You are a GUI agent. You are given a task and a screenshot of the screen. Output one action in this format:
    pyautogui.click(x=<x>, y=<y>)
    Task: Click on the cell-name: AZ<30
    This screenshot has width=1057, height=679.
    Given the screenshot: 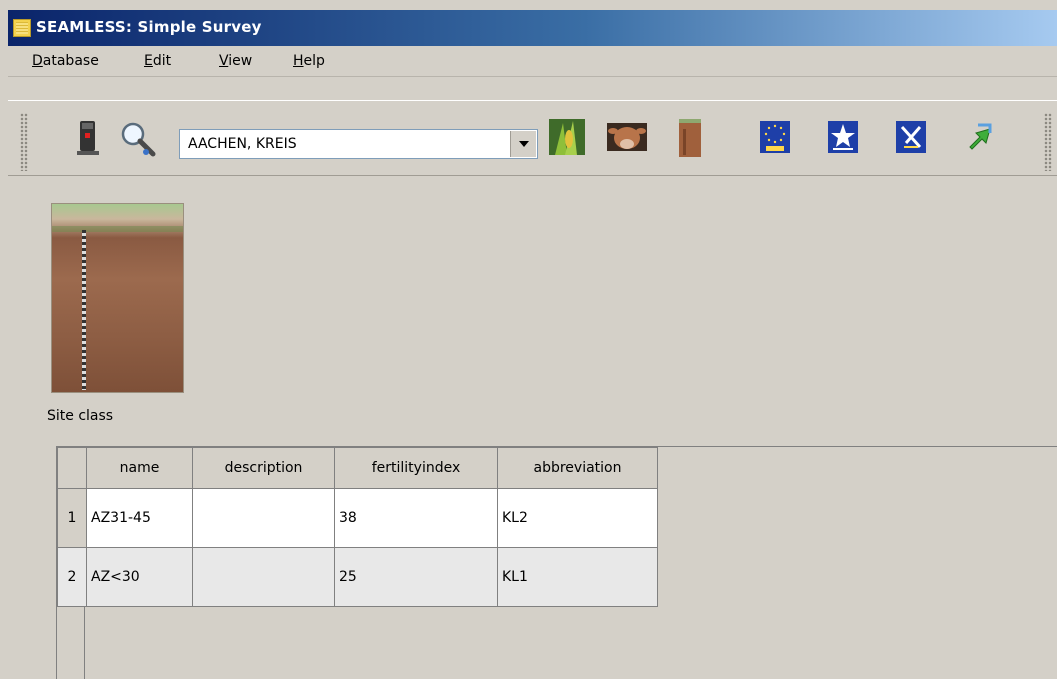 What is the action you would take?
    pyautogui.click(x=139, y=577)
    